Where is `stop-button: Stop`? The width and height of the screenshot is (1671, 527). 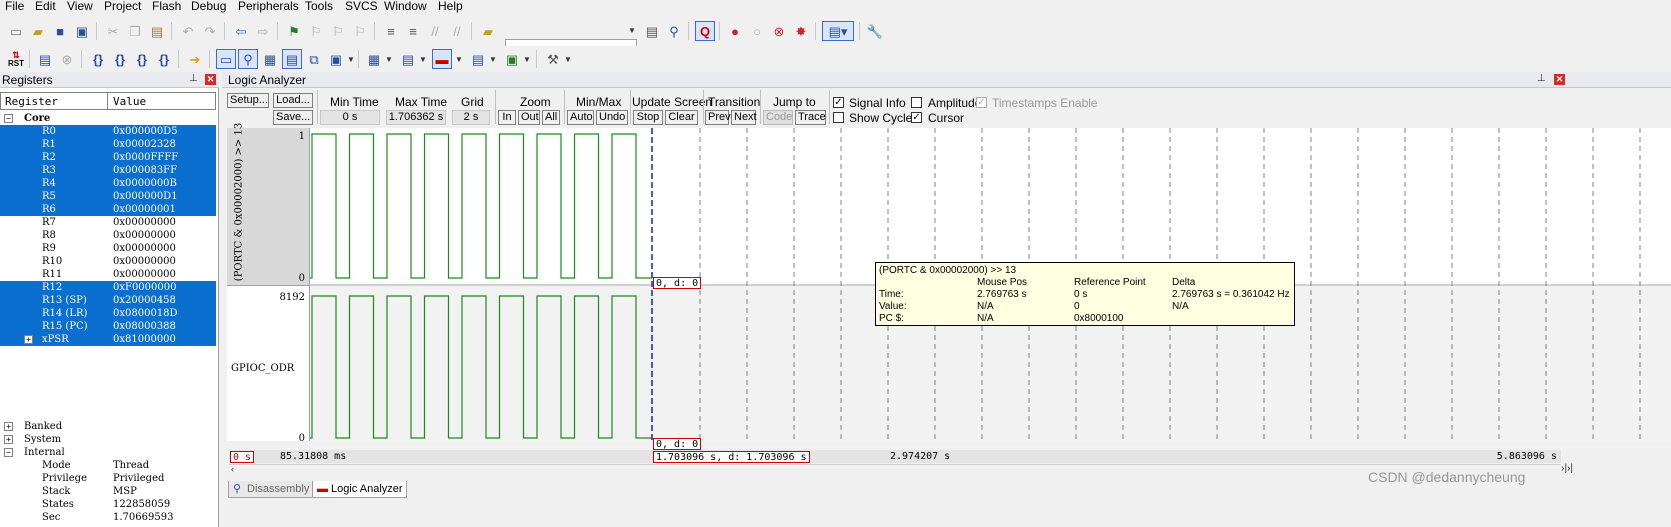
stop-button: Stop is located at coordinates (648, 117).